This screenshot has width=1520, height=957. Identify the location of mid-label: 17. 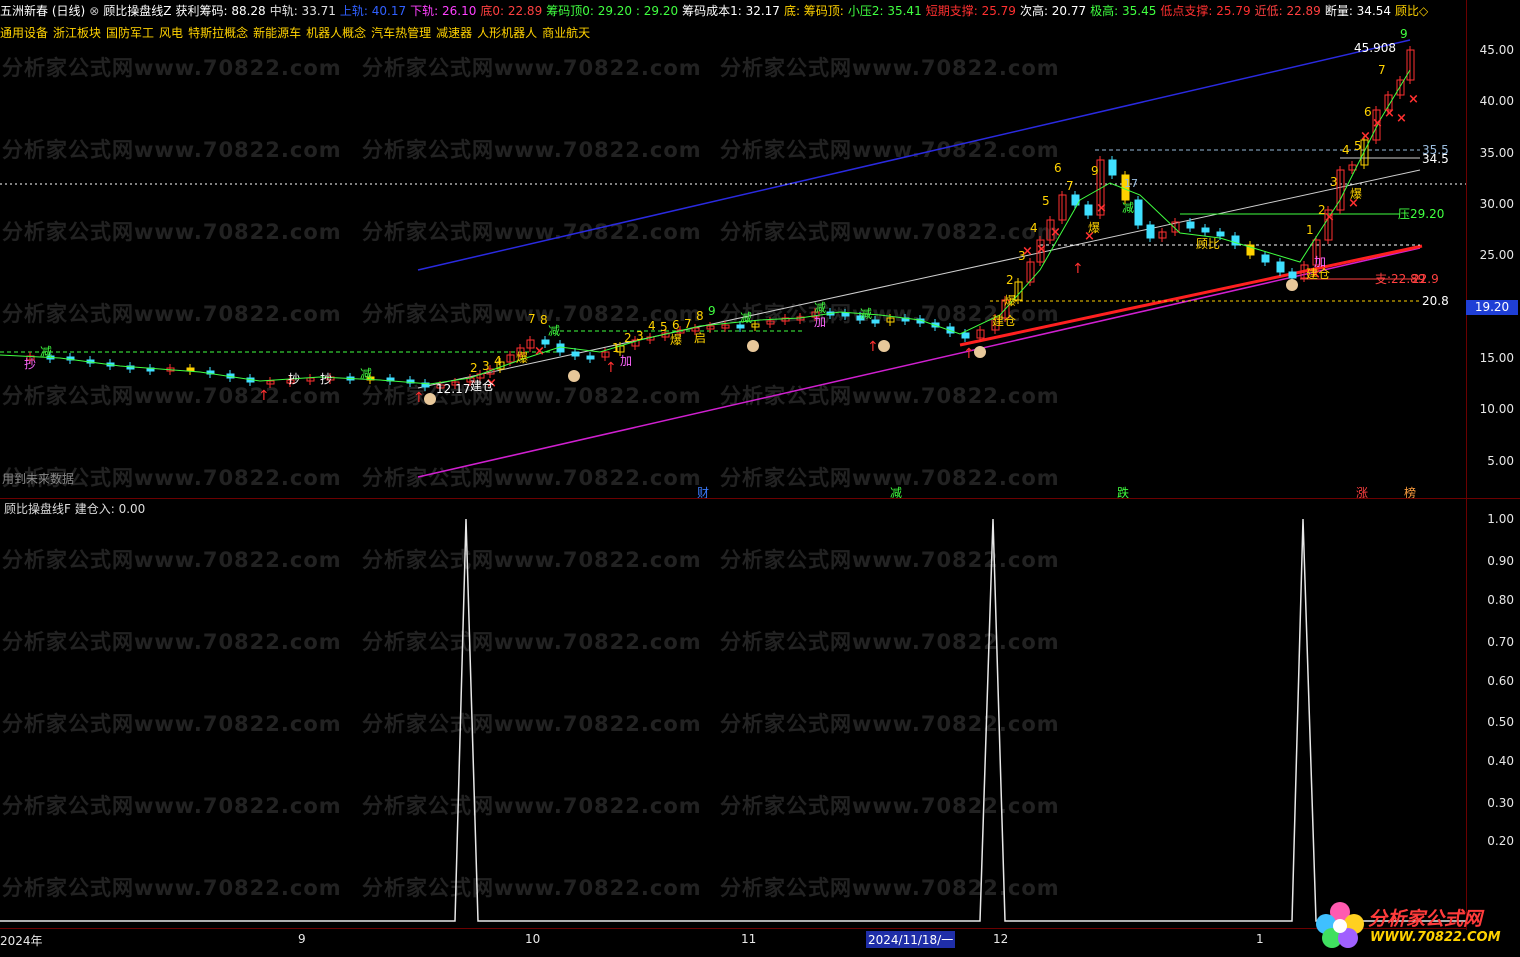
(1131, 183).